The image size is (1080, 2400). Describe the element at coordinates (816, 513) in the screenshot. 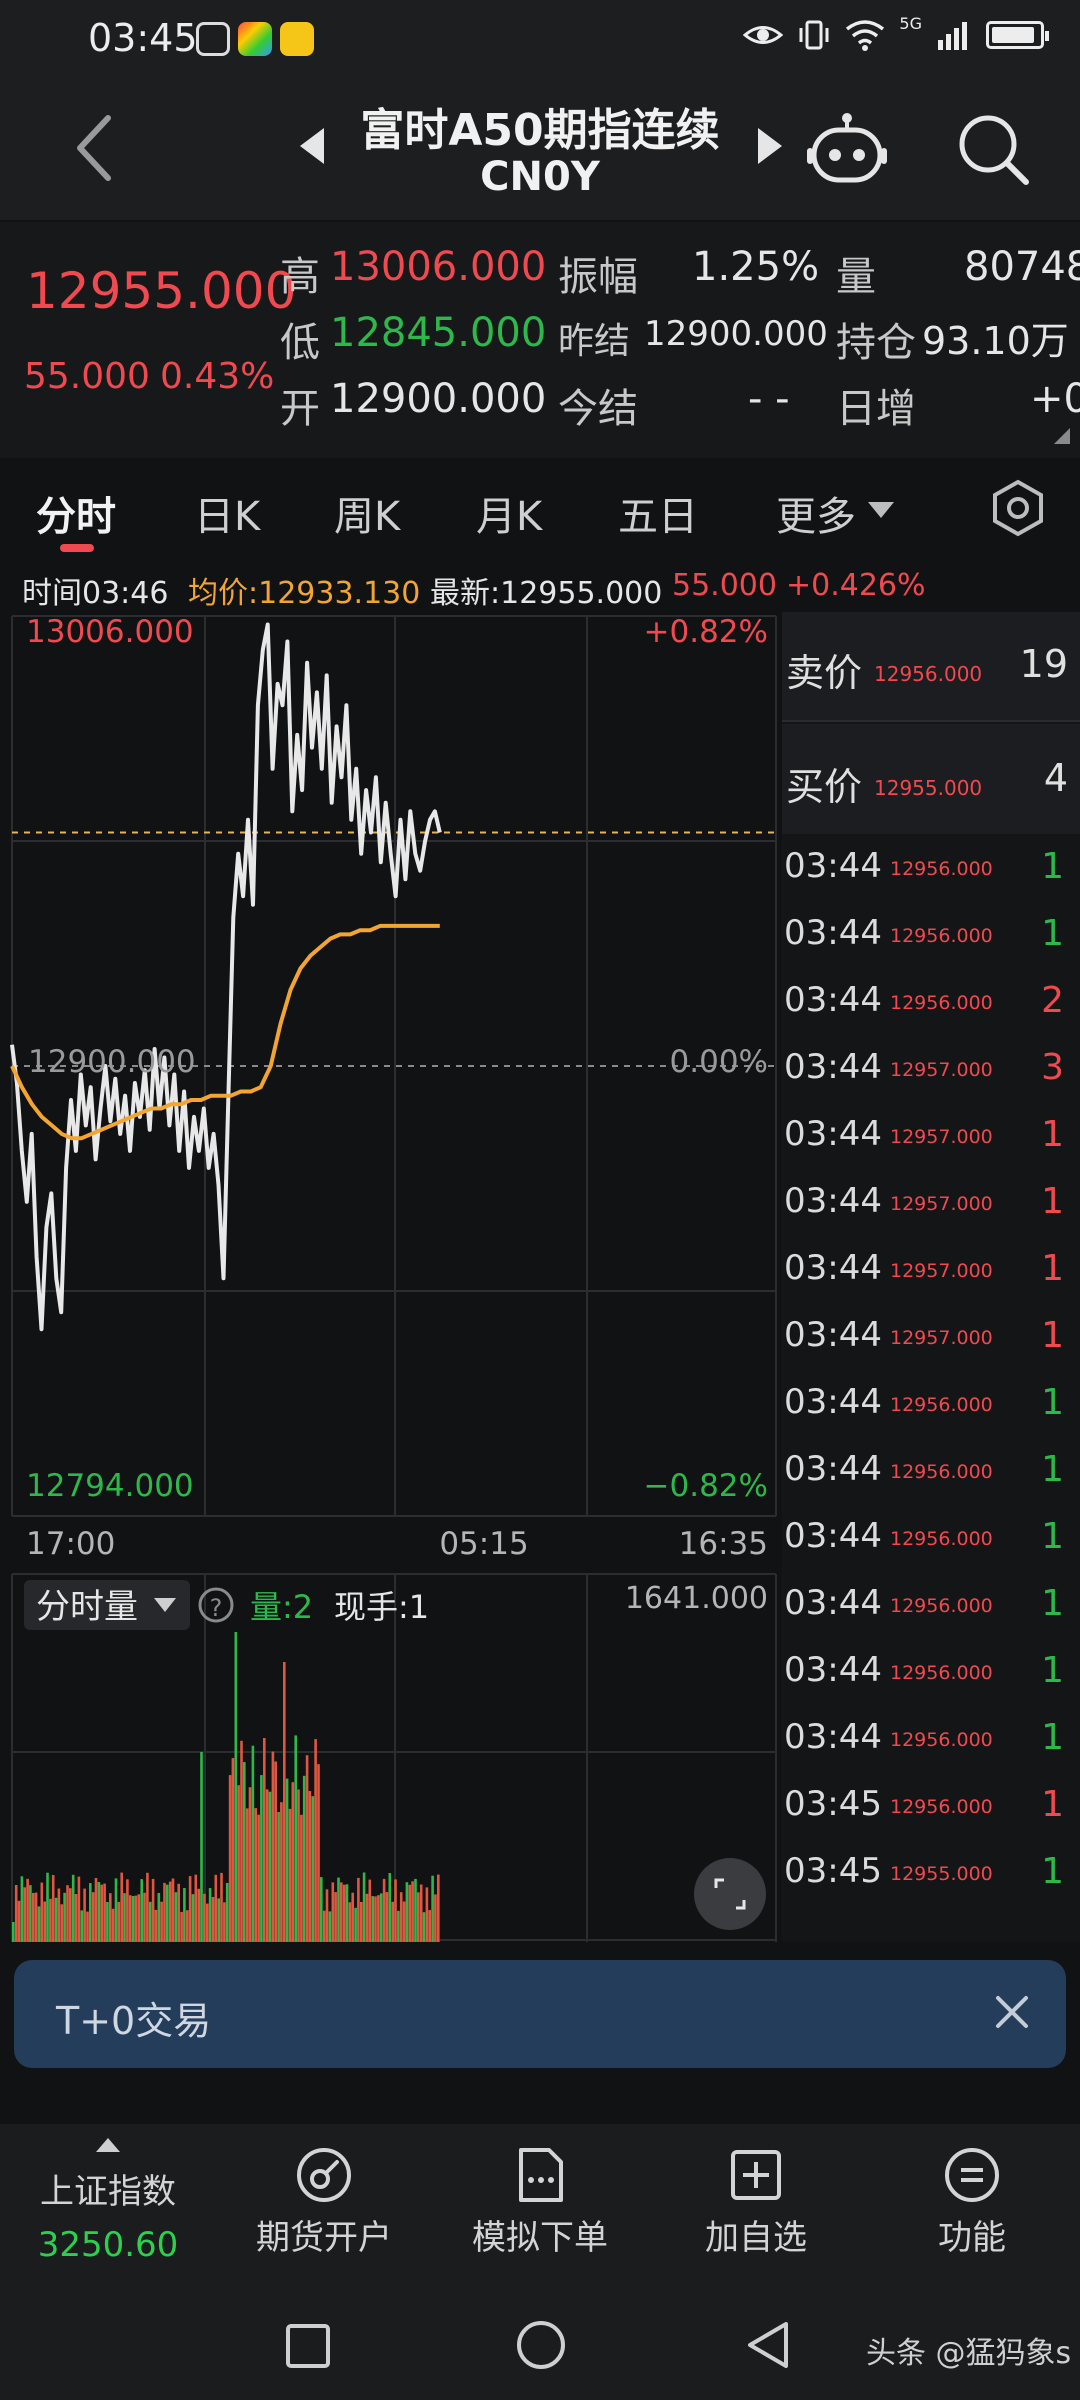

I see `tab-more: 更多` at that location.